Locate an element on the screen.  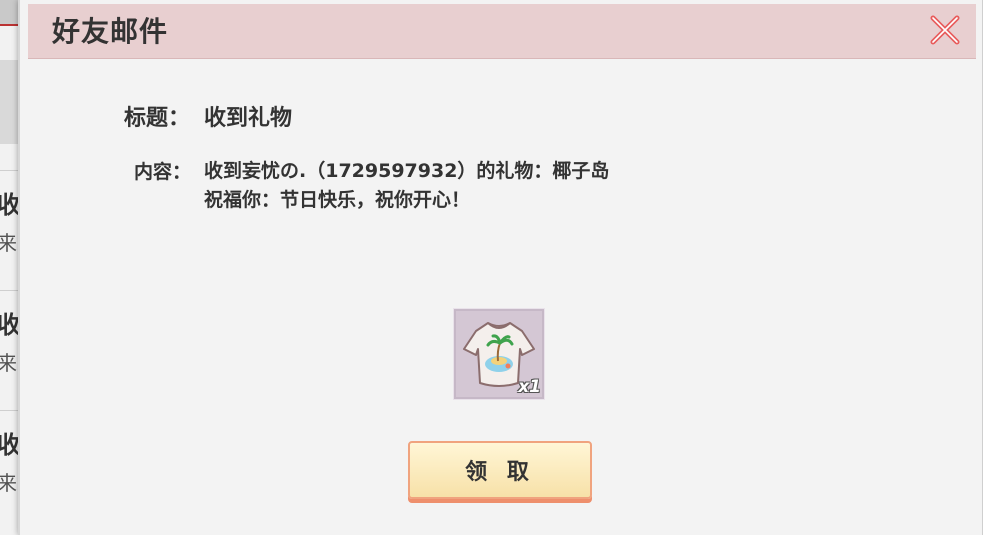
content-line: 收到妄忧の.（1729597932）的礼物：椰子岛 is located at coordinates (407, 171).